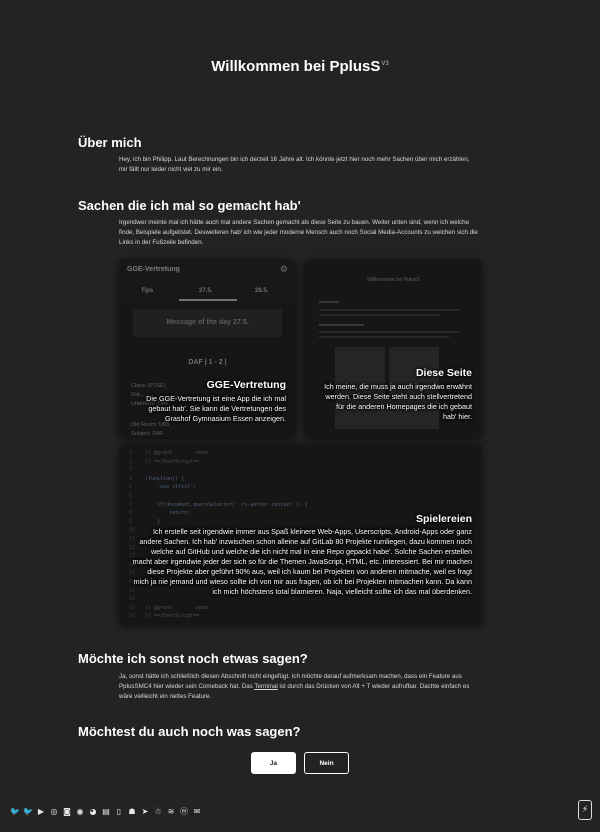  I want to click on twitch-icon: ▤, so click(106, 811).